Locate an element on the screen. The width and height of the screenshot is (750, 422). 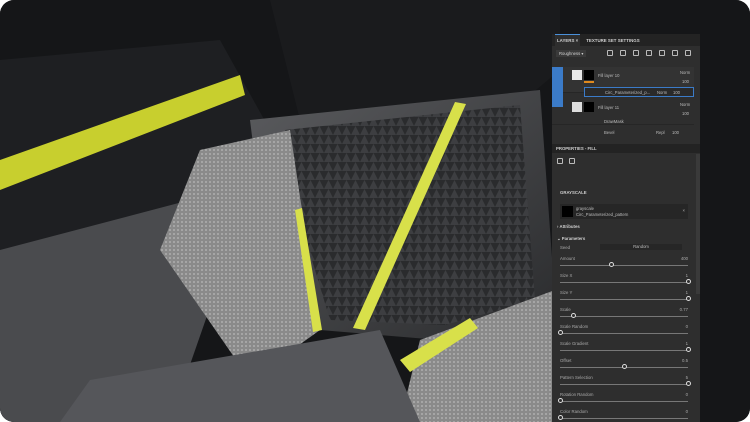
properties-header: PROPERTIES - FILL is located at coordinates (626, 148).